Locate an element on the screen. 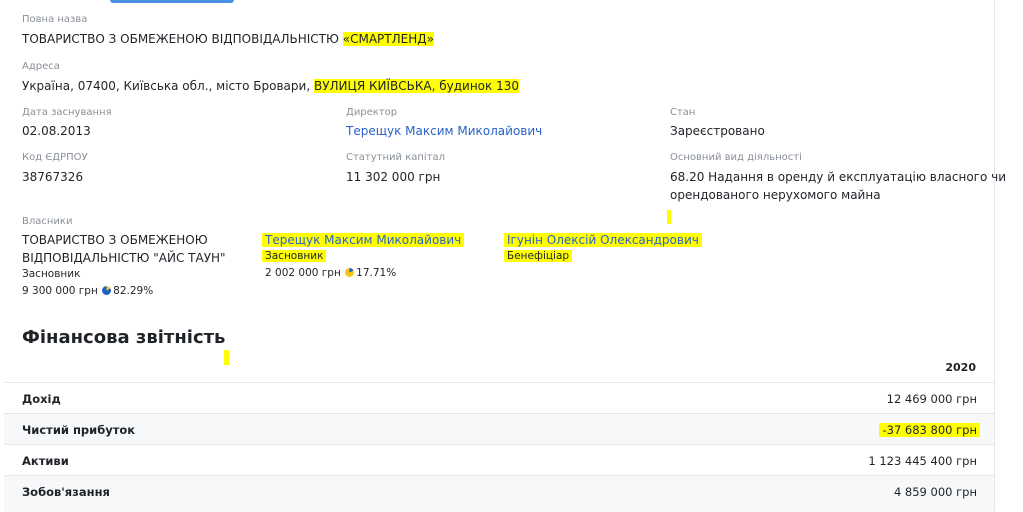  owner-1-amount: 9 300 000 грн is located at coordinates (60, 291).